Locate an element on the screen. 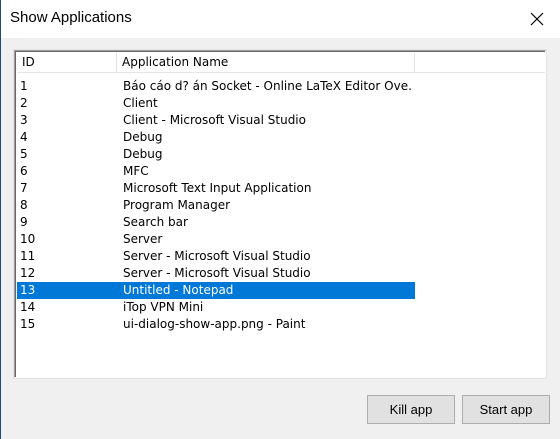 The width and height of the screenshot is (560, 439). window-title: Show Applications is located at coordinates (71, 17).